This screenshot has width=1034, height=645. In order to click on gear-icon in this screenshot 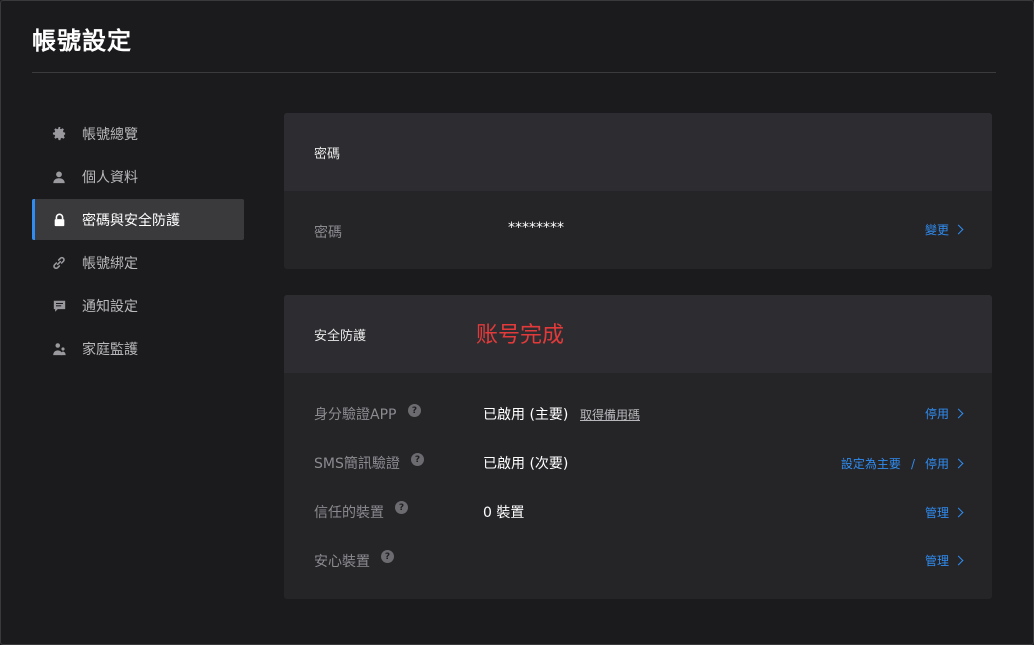, I will do `click(59, 134)`.